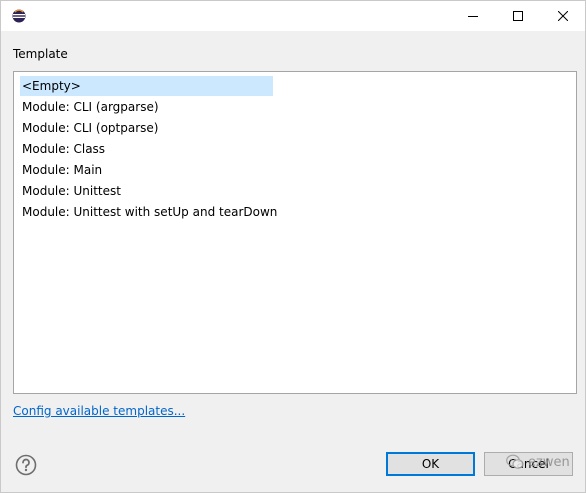 Image resolution: width=586 pixels, height=493 pixels. What do you see at coordinates (149, 212) in the screenshot?
I see `template-item-unittest-setup-teardown: Module: Unittest with setUp and tearDown` at bounding box center [149, 212].